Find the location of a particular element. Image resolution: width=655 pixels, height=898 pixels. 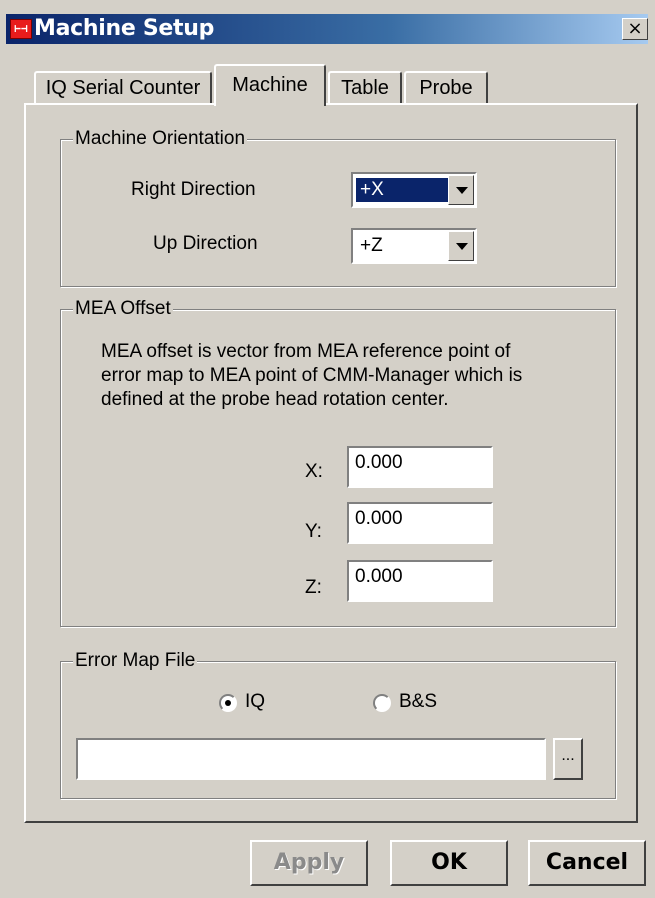

error-map-file-path-input is located at coordinates (311, 759).